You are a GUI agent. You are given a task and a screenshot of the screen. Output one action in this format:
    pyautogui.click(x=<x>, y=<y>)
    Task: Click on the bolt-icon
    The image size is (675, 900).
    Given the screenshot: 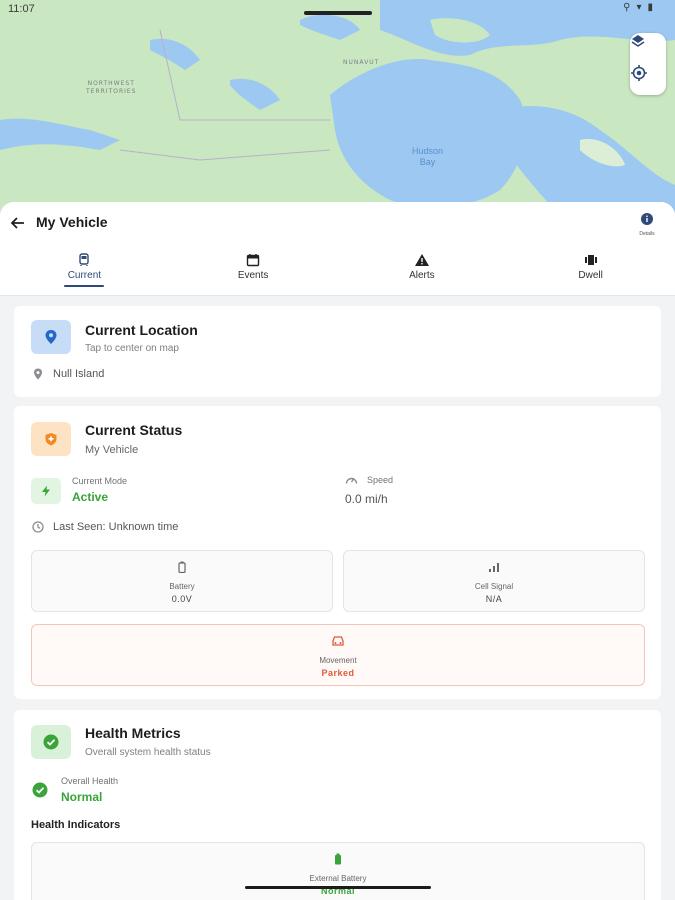 What is the action you would take?
    pyautogui.click(x=46, y=491)
    